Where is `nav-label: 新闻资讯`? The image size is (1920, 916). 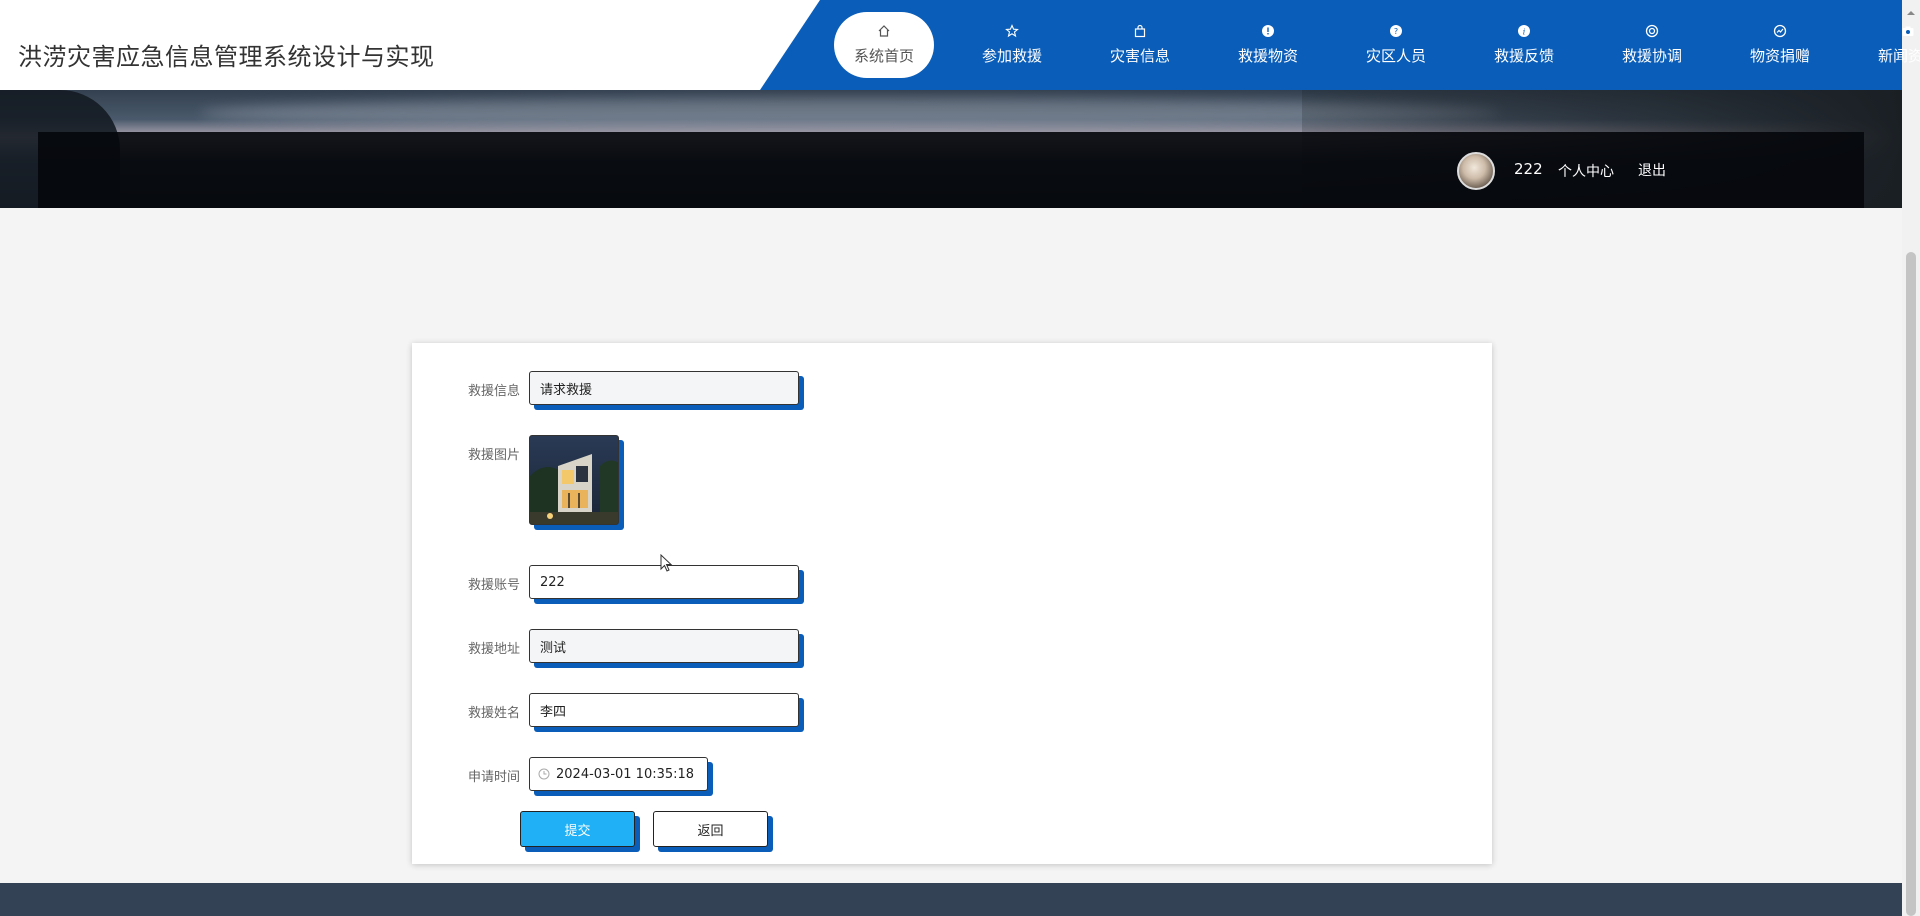
nav-label: 新闻资讯 is located at coordinates (1898, 56).